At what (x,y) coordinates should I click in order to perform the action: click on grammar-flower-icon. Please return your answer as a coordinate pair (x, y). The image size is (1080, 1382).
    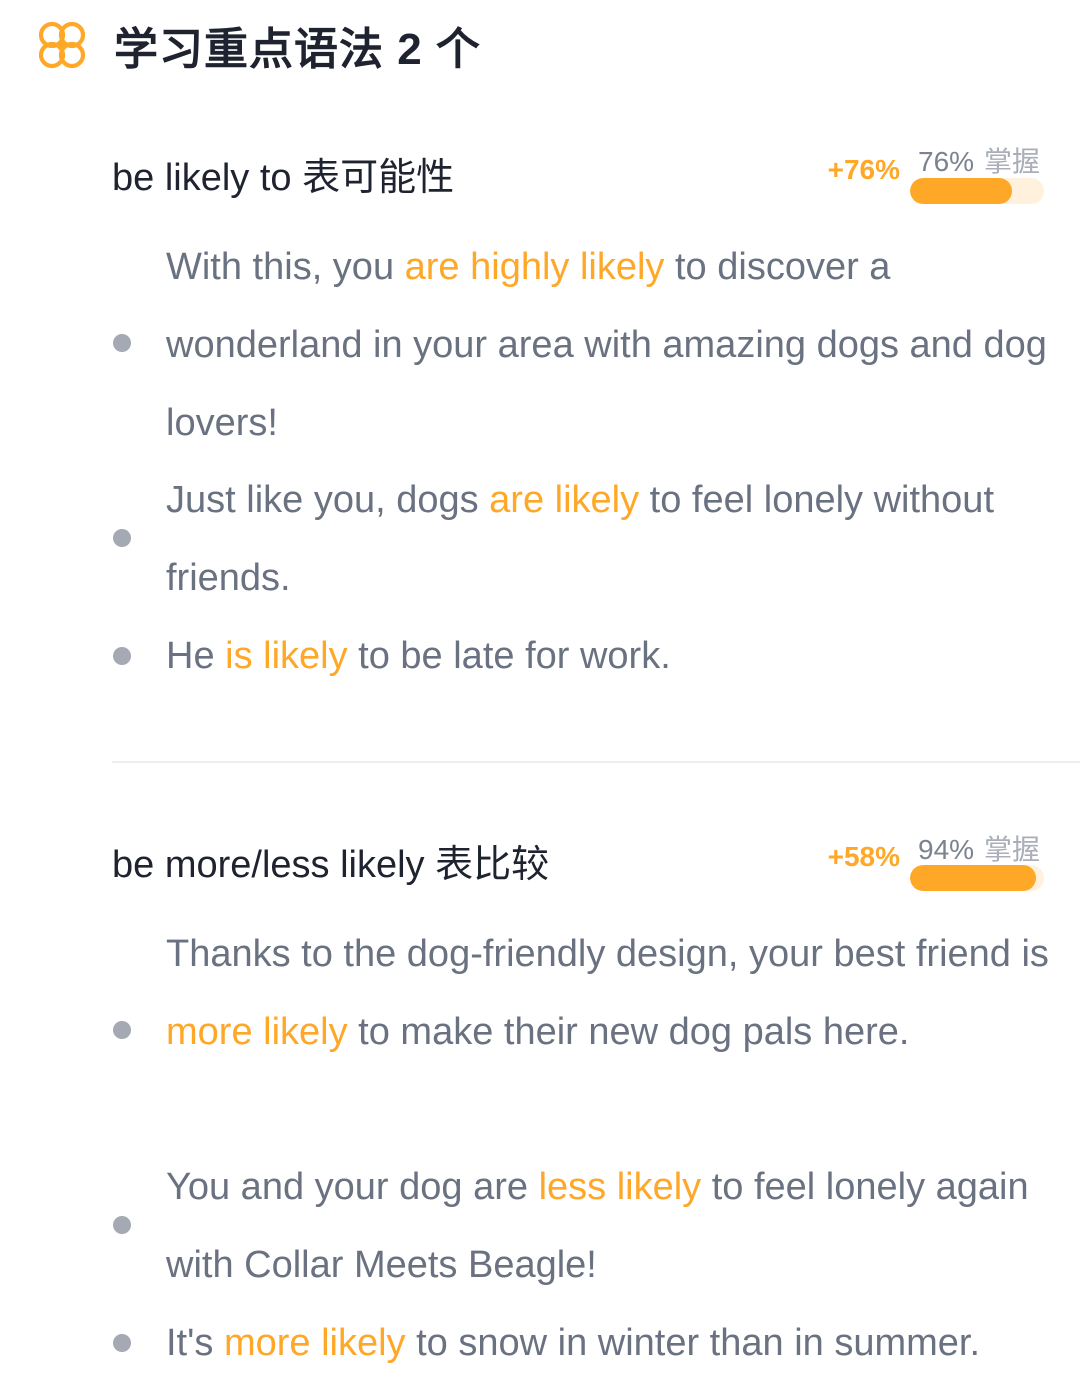
    Looking at the image, I should click on (62, 45).